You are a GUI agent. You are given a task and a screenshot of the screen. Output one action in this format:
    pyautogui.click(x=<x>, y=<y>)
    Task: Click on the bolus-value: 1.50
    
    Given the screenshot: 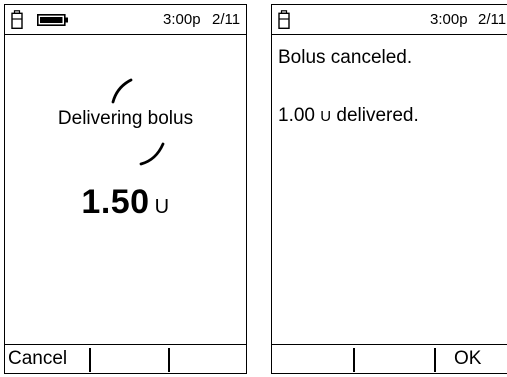 What is the action you would take?
    pyautogui.click(x=115, y=202)
    